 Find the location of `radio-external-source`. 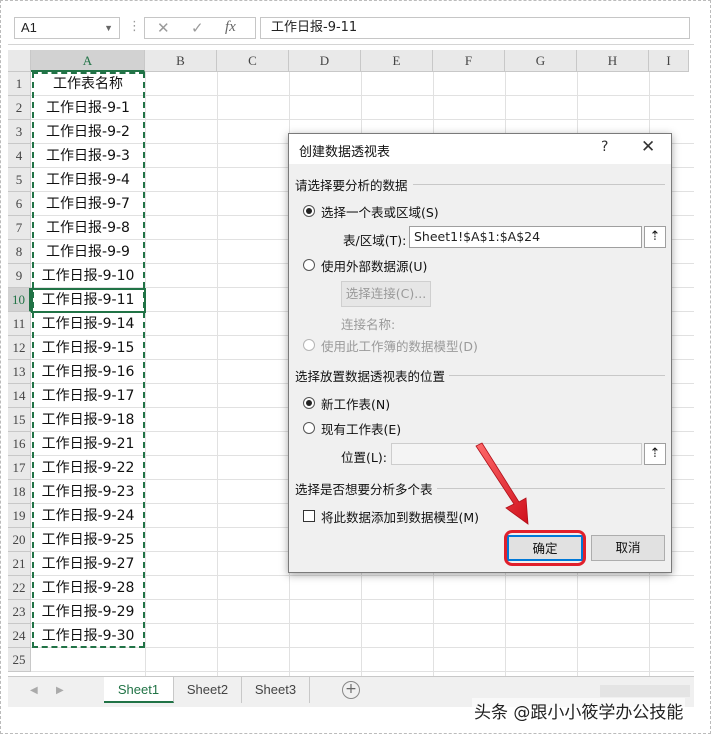

radio-external-source is located at coordinates (309, 265).